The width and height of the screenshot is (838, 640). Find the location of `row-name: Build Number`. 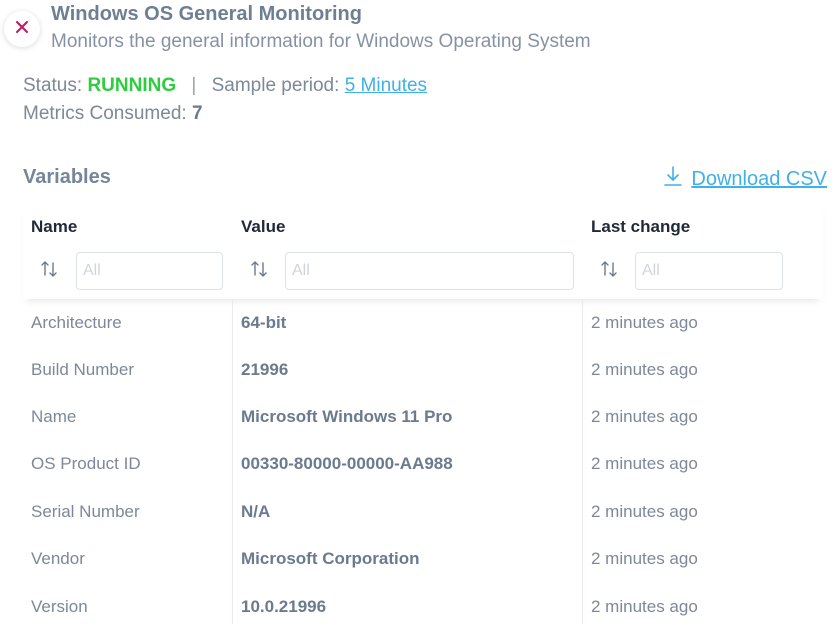

row-name: Build Number is located at coordinates (82, 369).